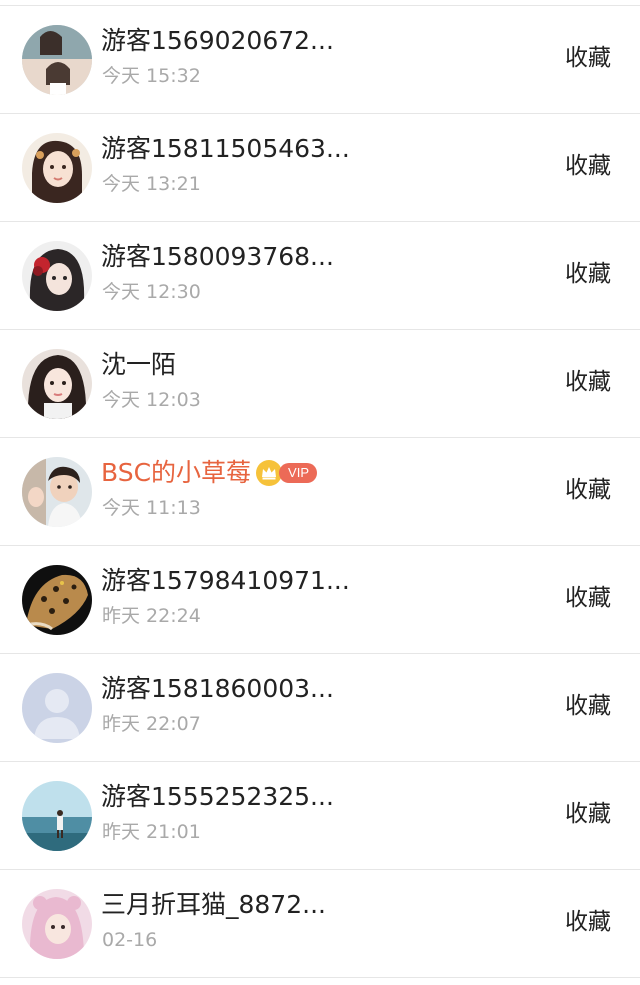  I want to click on row-divider, so click(320, 977).